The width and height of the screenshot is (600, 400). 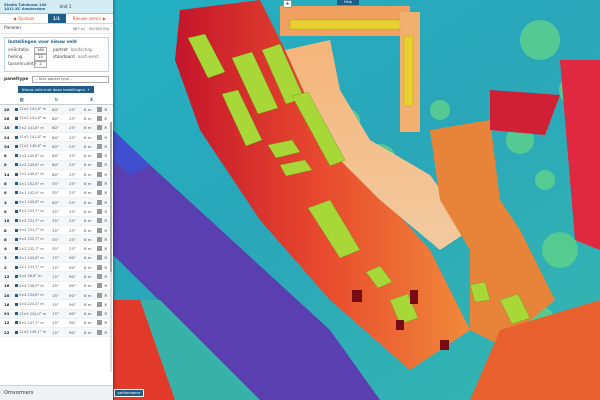 What do you see at coordinates (56, 286) in the screenshot?
I see `table-row: 16 4×4 236,9° m 15° 90° 6 m ✕` at bounding box center [56, 286].